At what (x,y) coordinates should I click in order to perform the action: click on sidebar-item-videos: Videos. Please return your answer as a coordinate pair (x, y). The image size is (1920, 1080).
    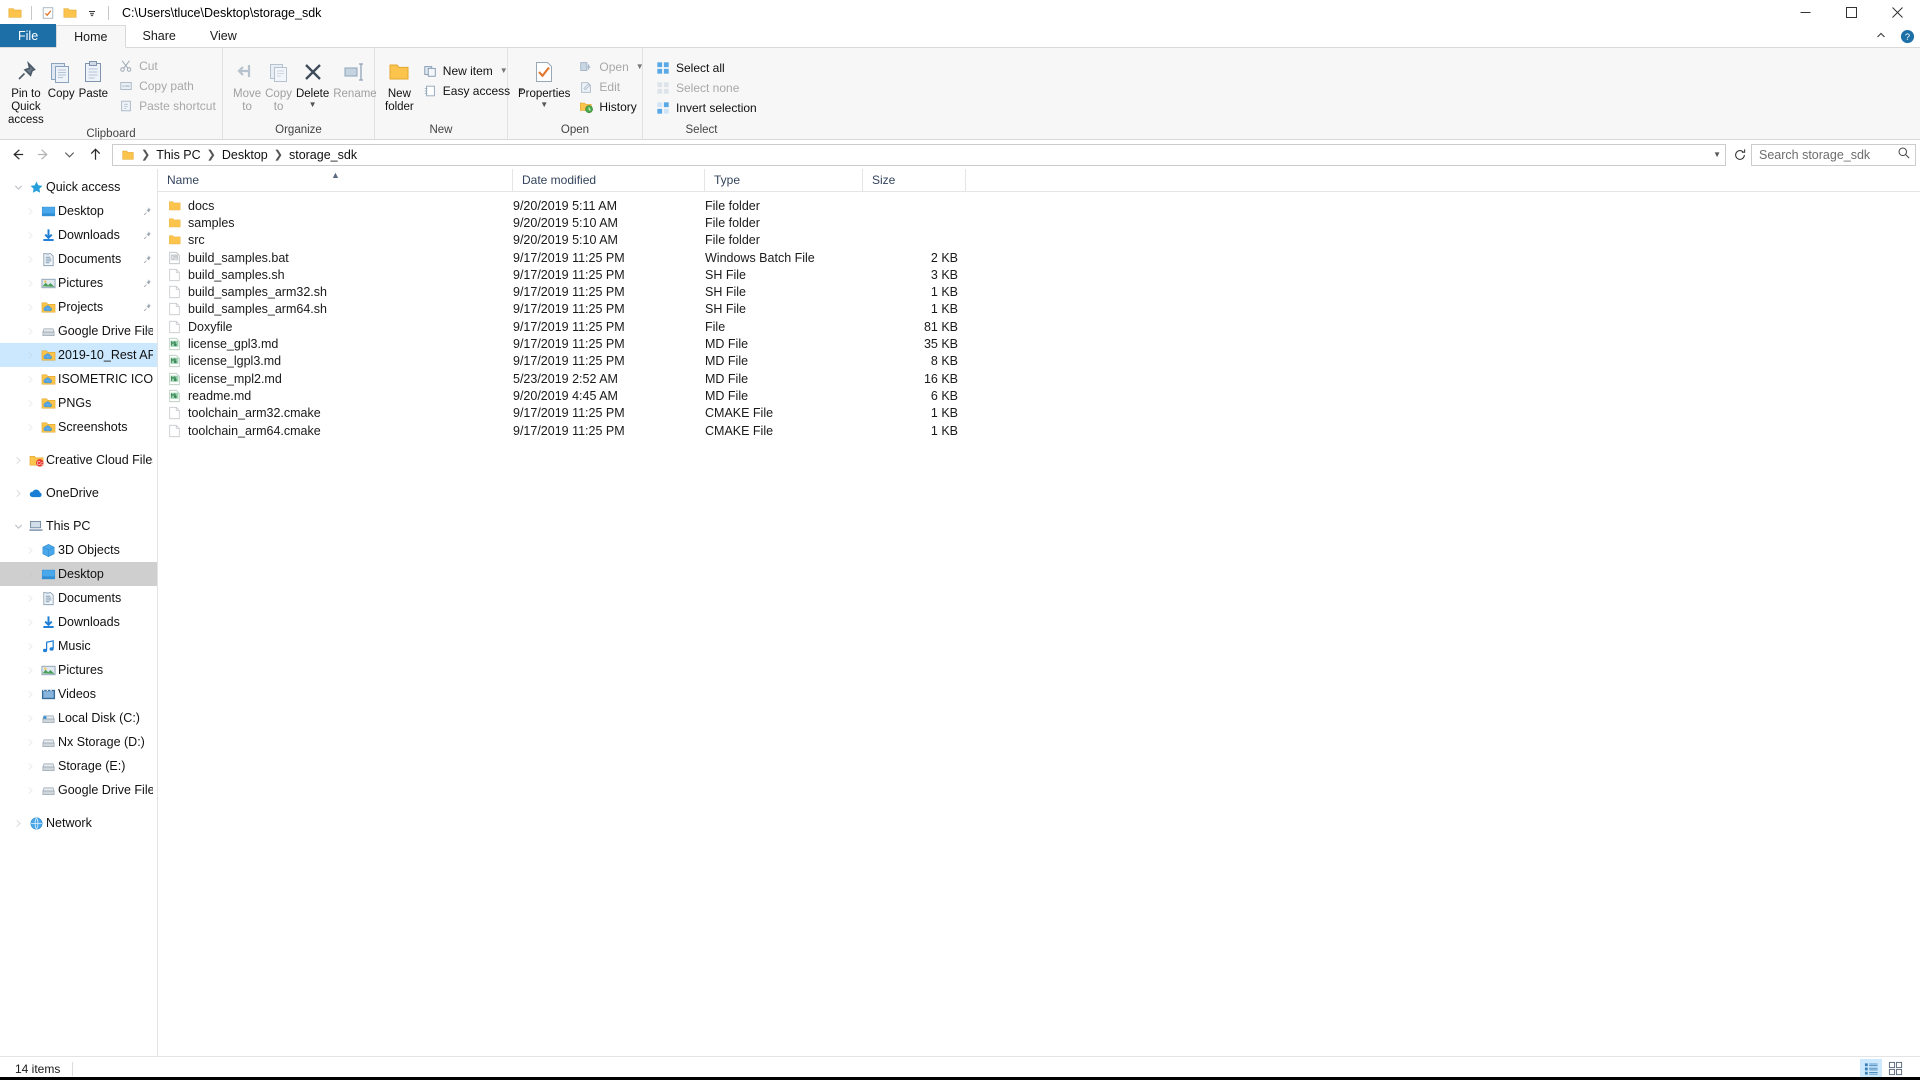
    Looking at the image, I should click on (78, 694).